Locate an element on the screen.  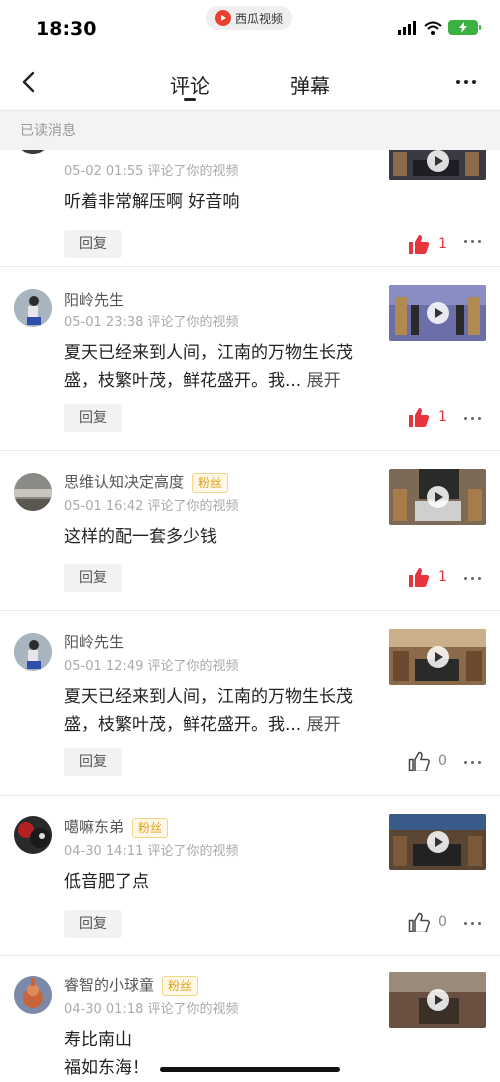
username: 思维认知决定高度 粉丝 is located at coordinates (146, 482).